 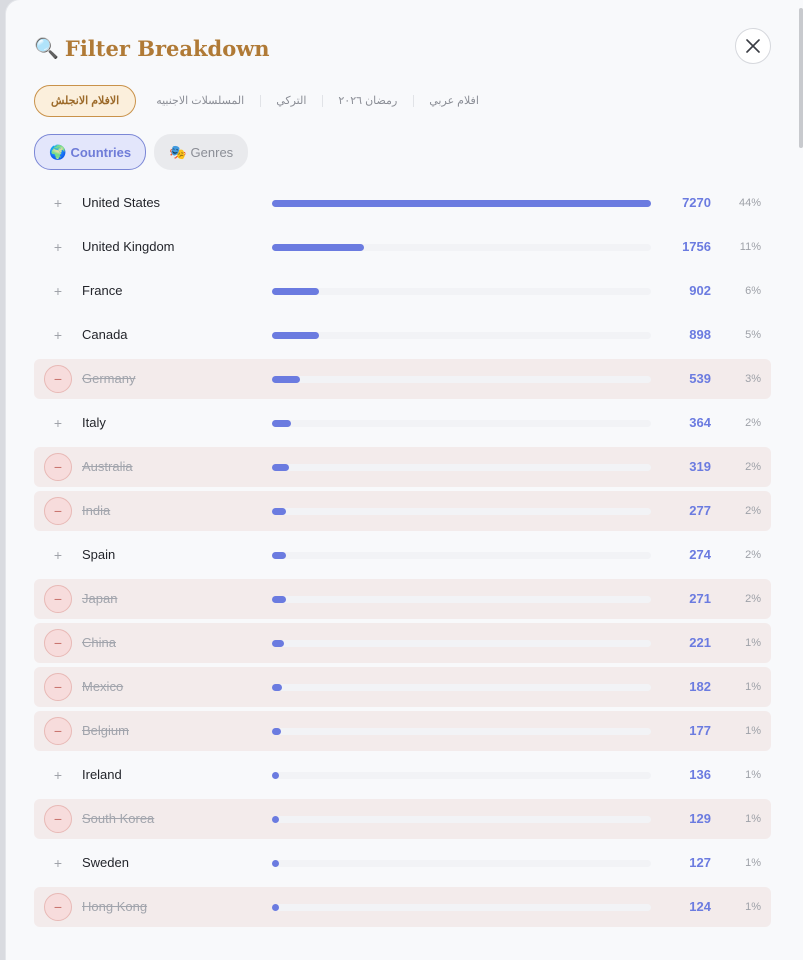 What do you see at coordinates (200, 101) in the screenshot?
I see `tab-foreign-series: المسلسلات الاجنبيه` at bounding box center [200, 101].